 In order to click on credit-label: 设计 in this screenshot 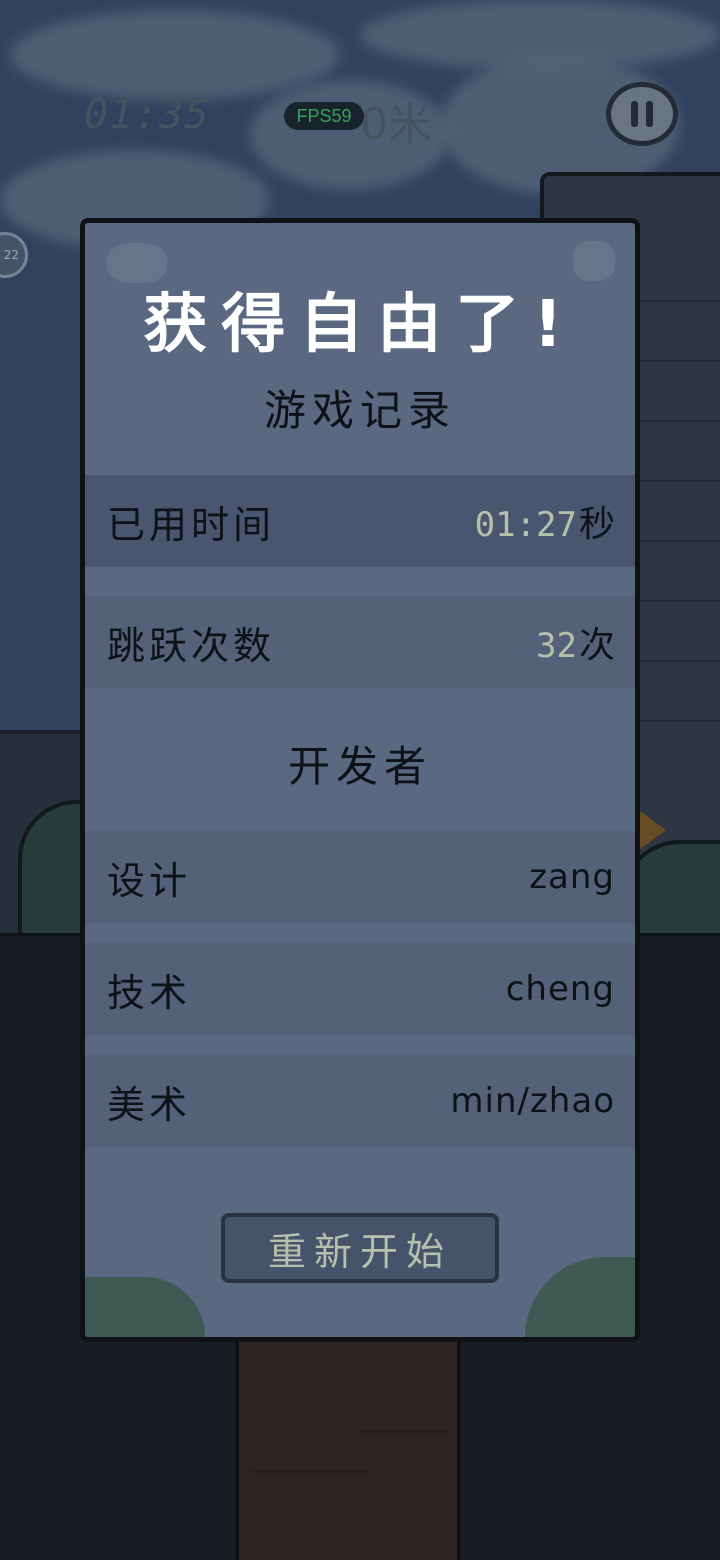, I will do `click(149, 880)`.